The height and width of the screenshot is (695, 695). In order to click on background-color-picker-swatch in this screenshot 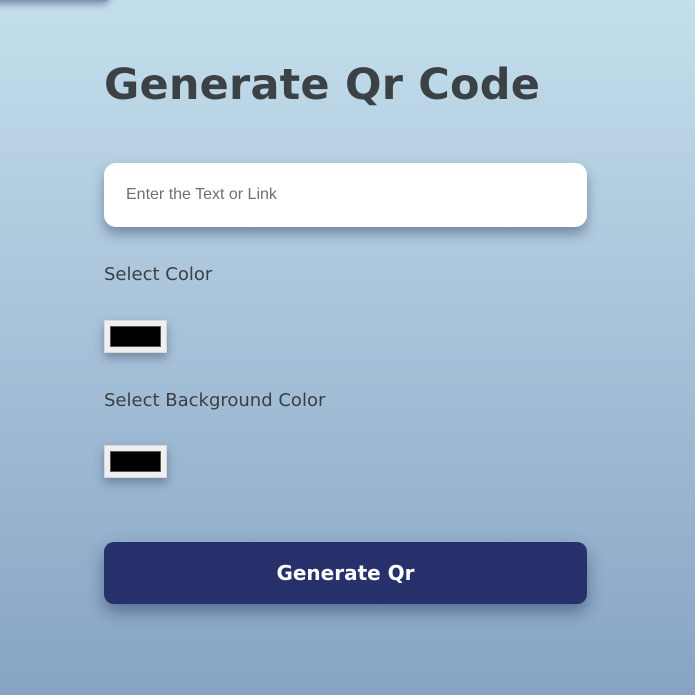, I will do `click(135, 461)`.